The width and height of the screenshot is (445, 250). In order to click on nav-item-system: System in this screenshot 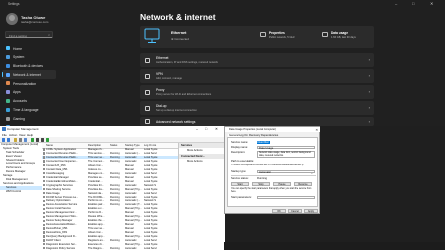, I will do `click(29, 57)`.